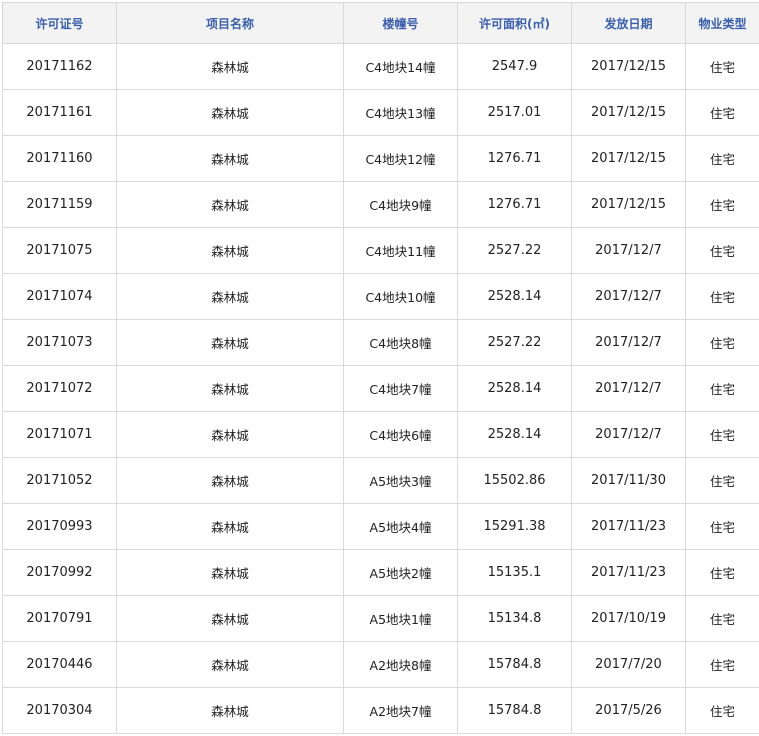  I want to click on table-row: 20171052 森林城 A5地块3幢 15502.86 2017/11/30 住宅, so click(380, 480).